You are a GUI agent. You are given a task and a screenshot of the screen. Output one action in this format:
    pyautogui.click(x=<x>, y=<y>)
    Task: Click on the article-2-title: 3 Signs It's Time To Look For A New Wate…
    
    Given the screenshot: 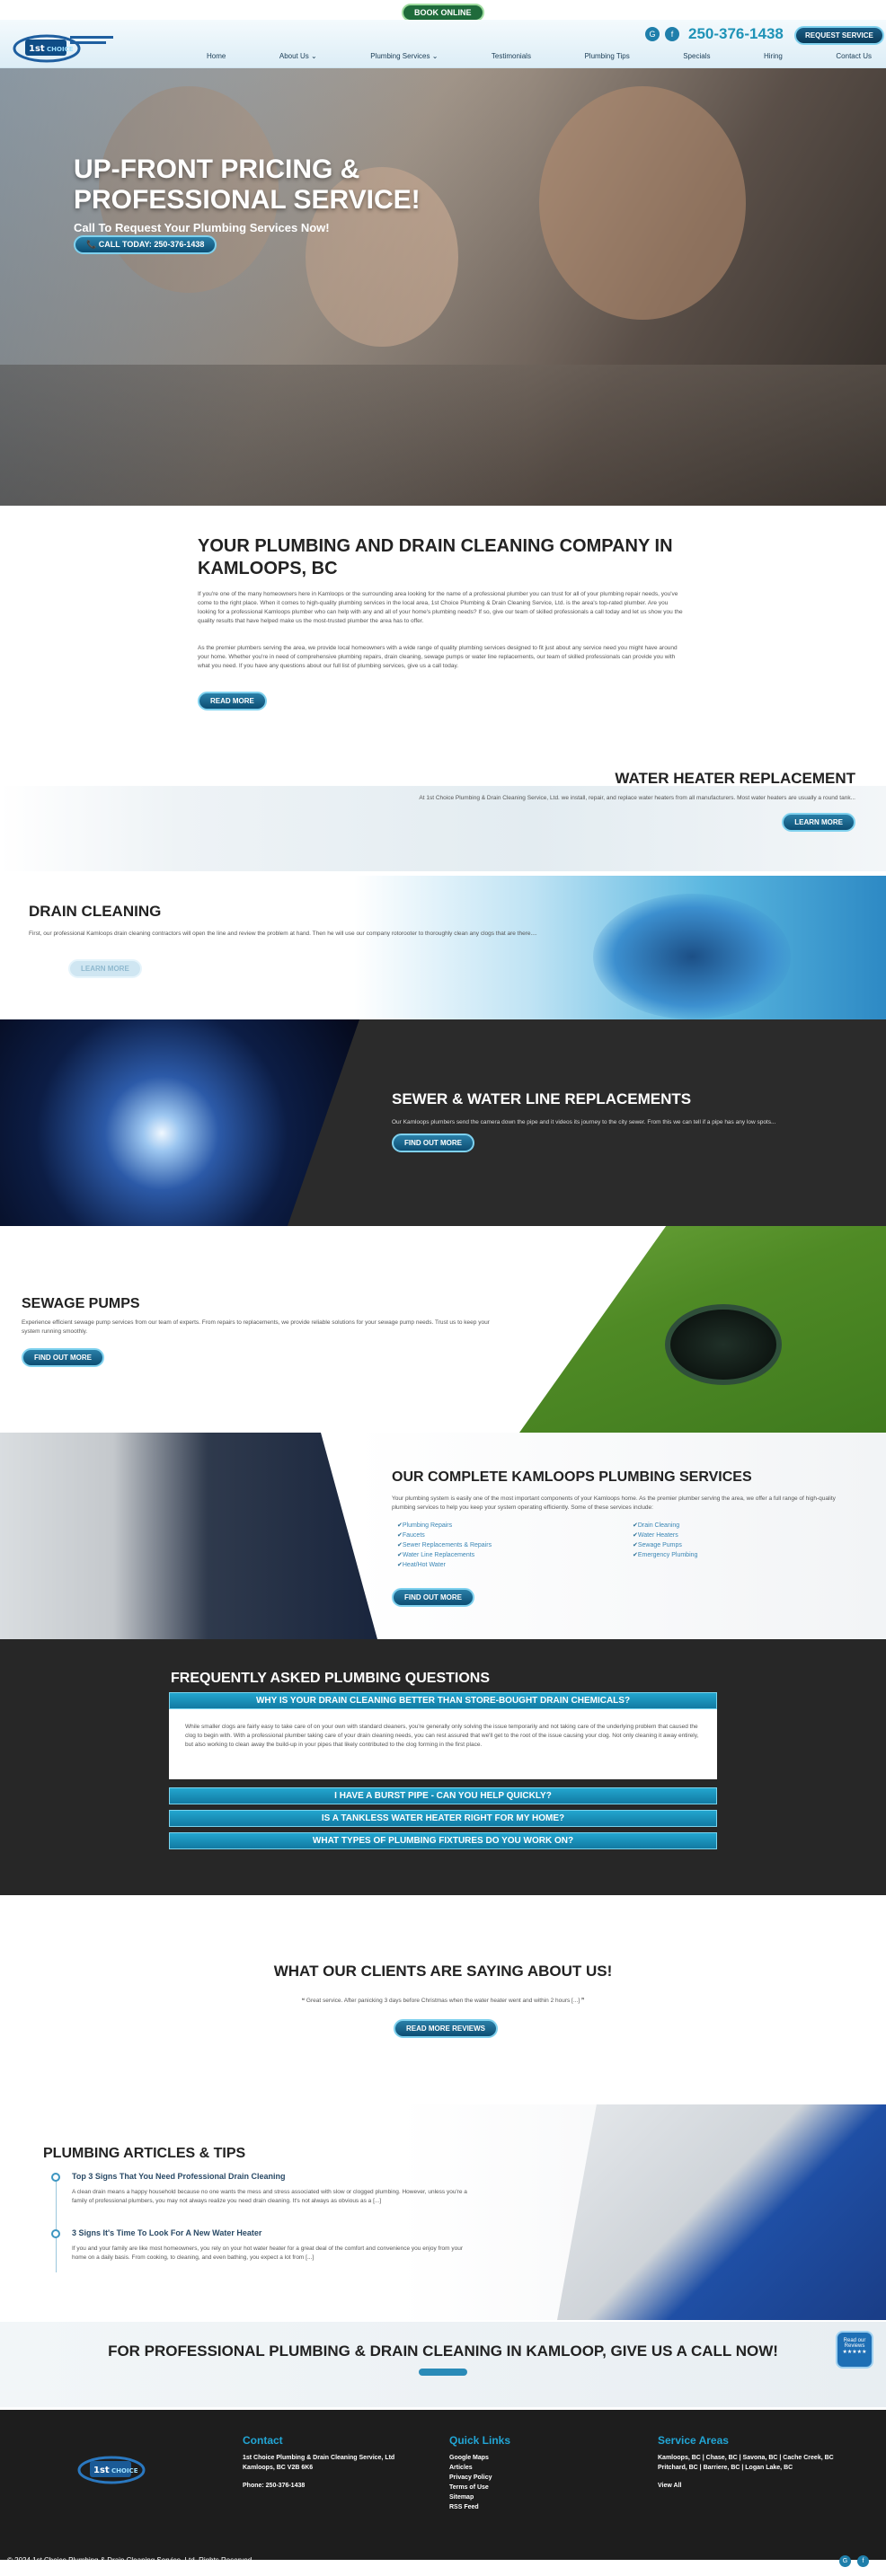 What is the action you would take?
    pyautogui.click(x=166, y=2232)
    